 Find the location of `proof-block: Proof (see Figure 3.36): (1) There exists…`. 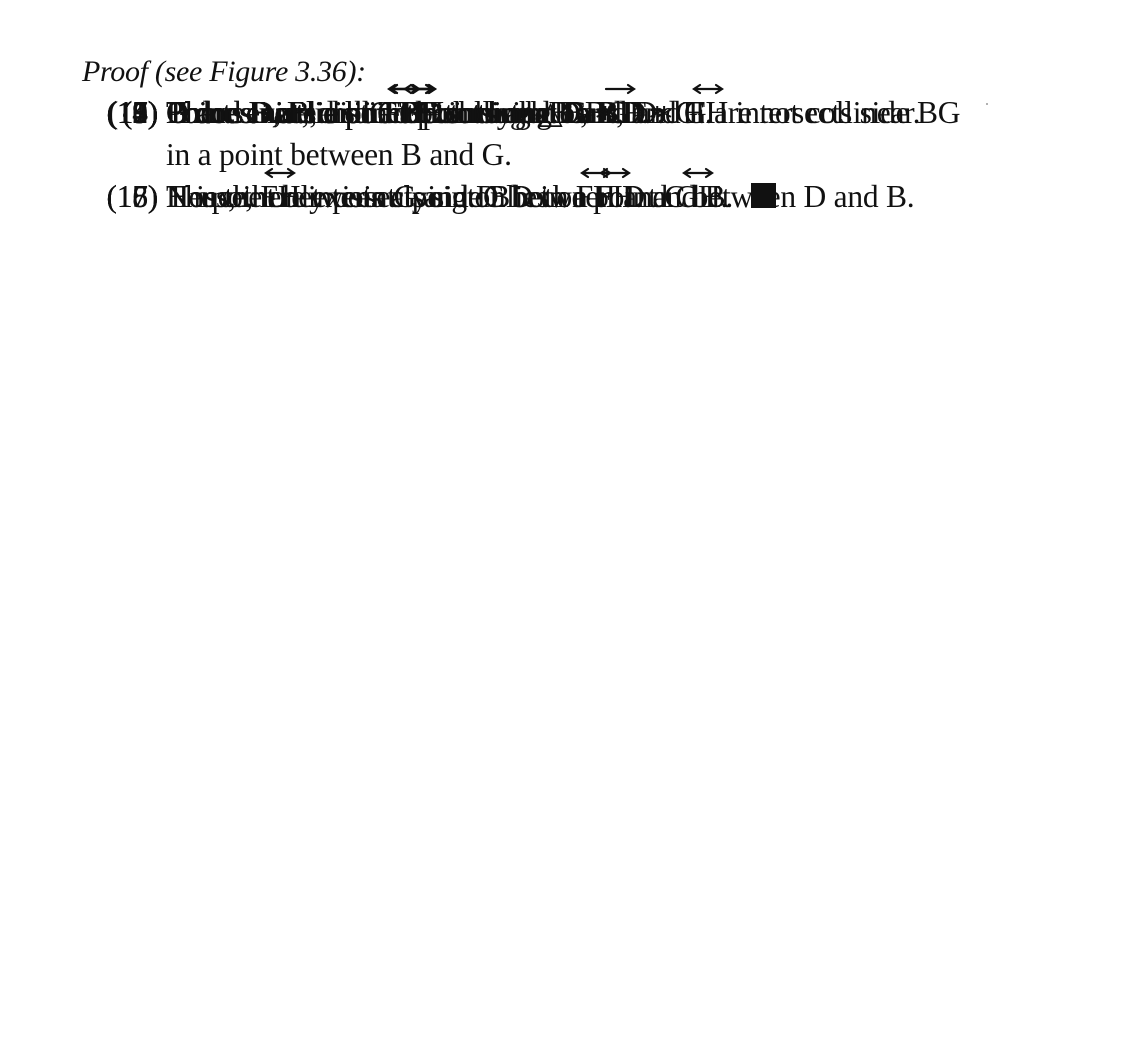

proof-block: Proof (see Figure 3.36): (1) There exists… is located at coordinates (597, 133).